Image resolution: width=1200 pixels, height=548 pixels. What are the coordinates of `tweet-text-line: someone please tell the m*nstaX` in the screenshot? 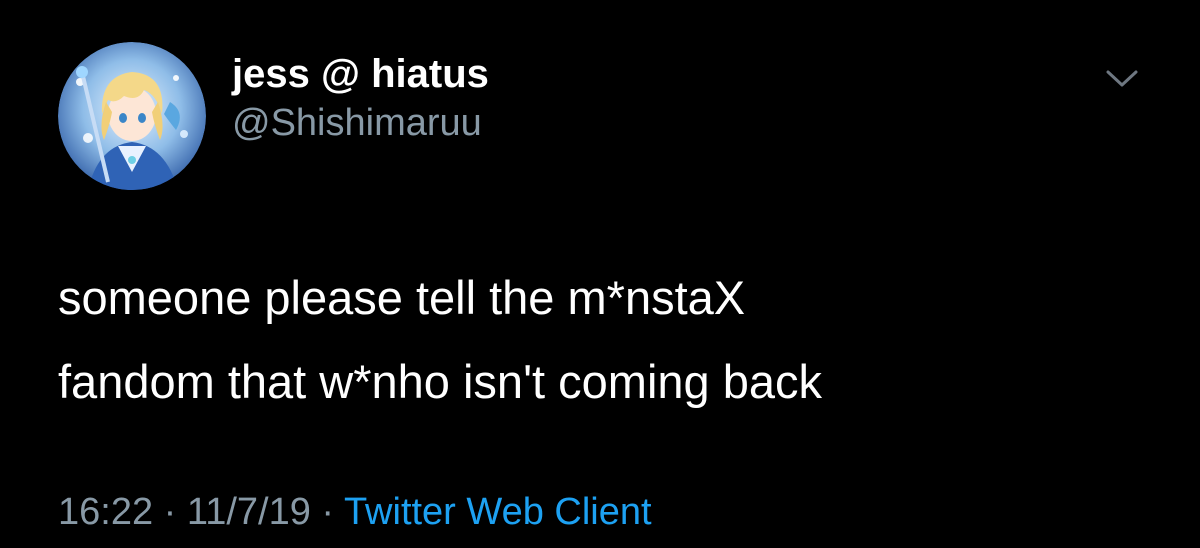 It's located at (402, 297).